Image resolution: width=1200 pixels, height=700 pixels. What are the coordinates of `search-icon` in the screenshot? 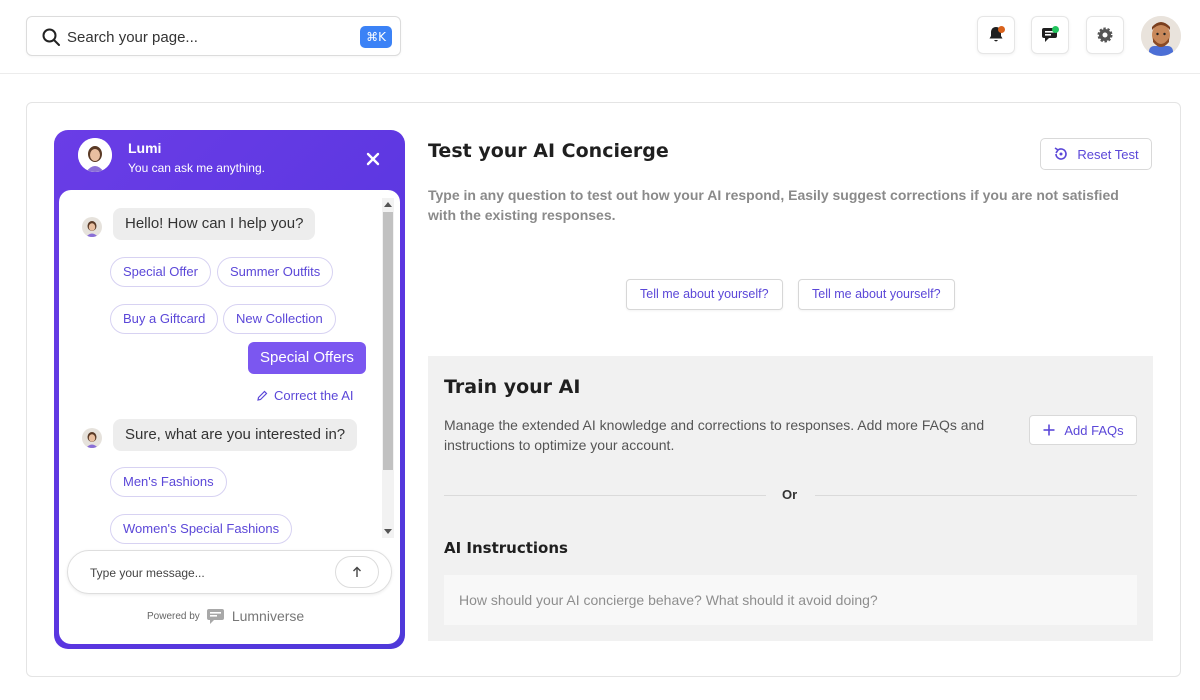 It's located at (51, 37).